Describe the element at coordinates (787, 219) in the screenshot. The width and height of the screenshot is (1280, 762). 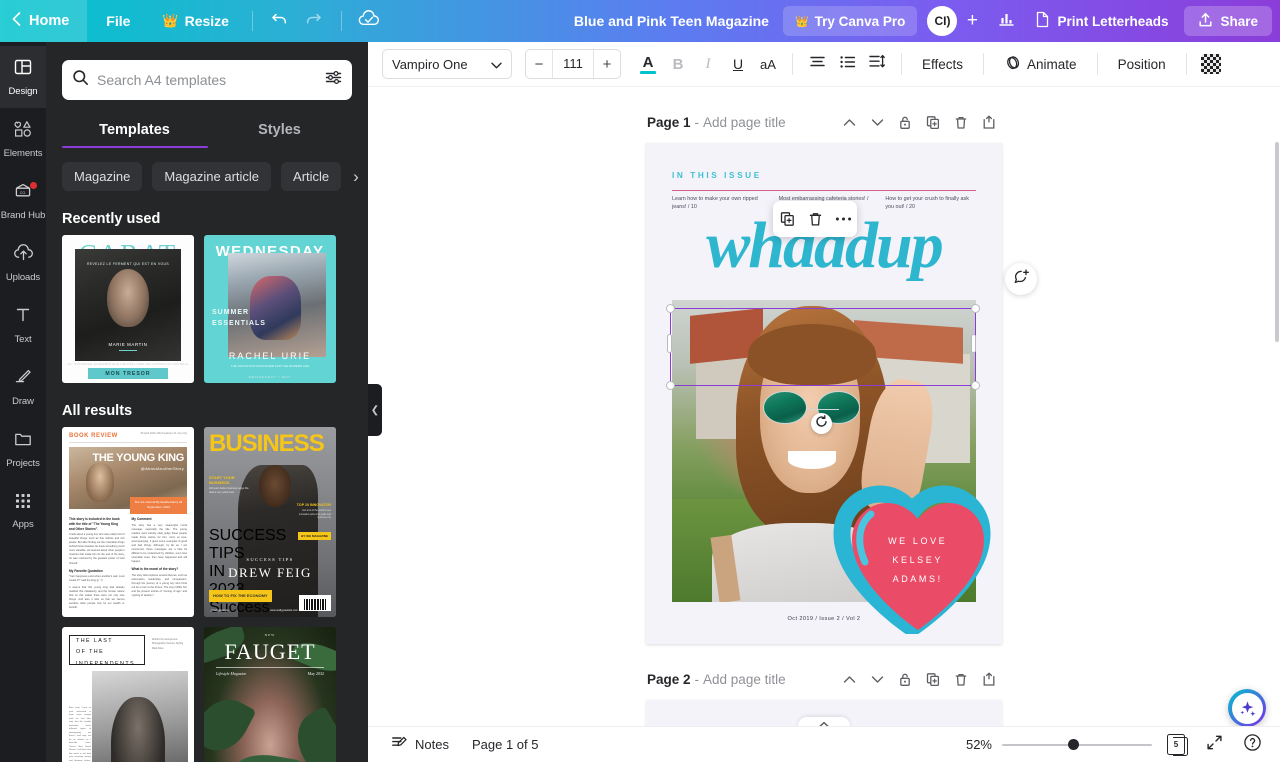
I see `duplicate-element-button` at that location.